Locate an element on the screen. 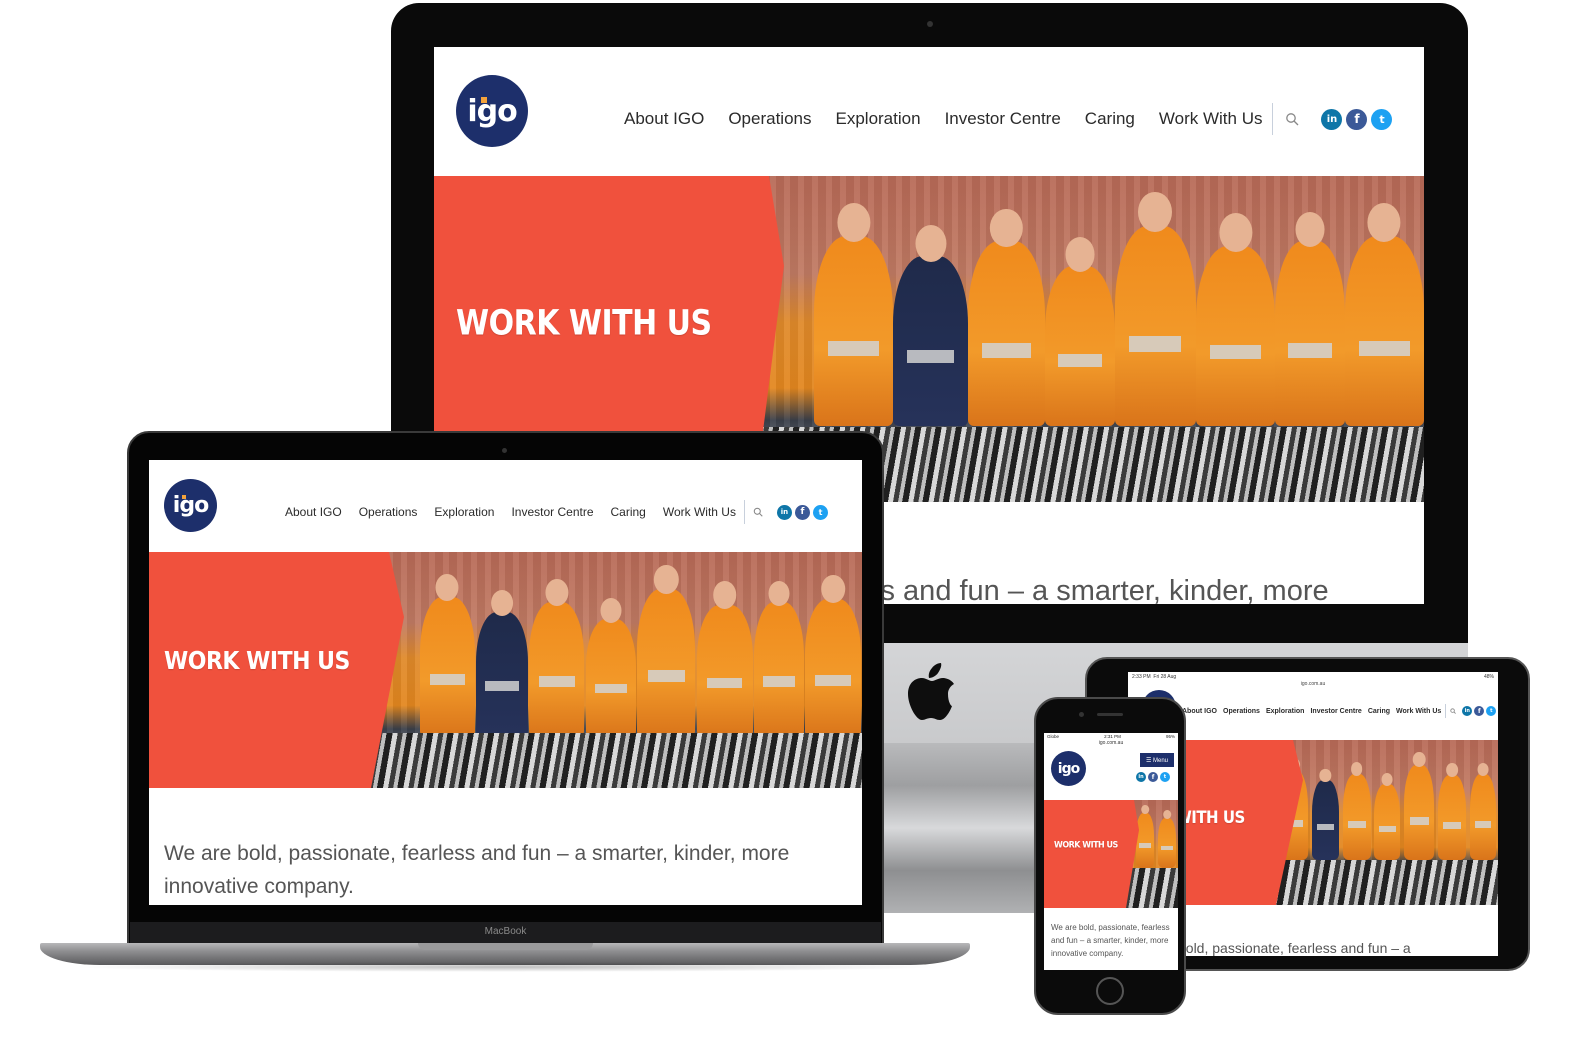 The image size is (1593, 1037). menu-button: ☰ Menu is located at coordinates (1157, 760).